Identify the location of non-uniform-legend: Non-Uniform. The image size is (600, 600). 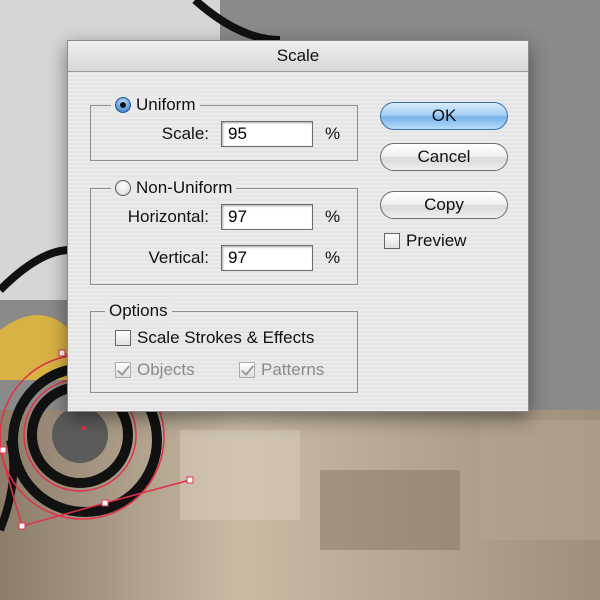
(174, 188).